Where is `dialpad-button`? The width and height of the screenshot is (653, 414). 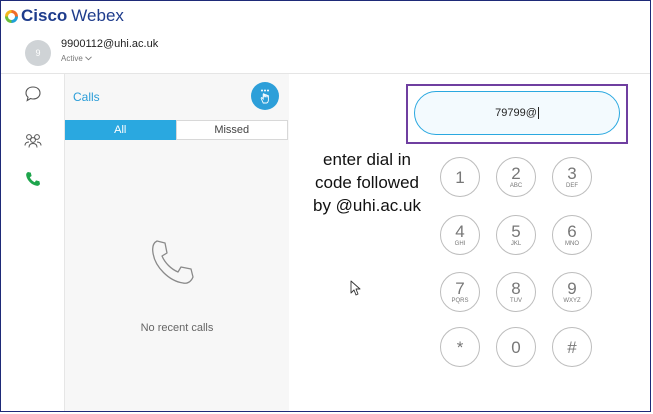 dialpad-button is located at coordinates (265, 96).